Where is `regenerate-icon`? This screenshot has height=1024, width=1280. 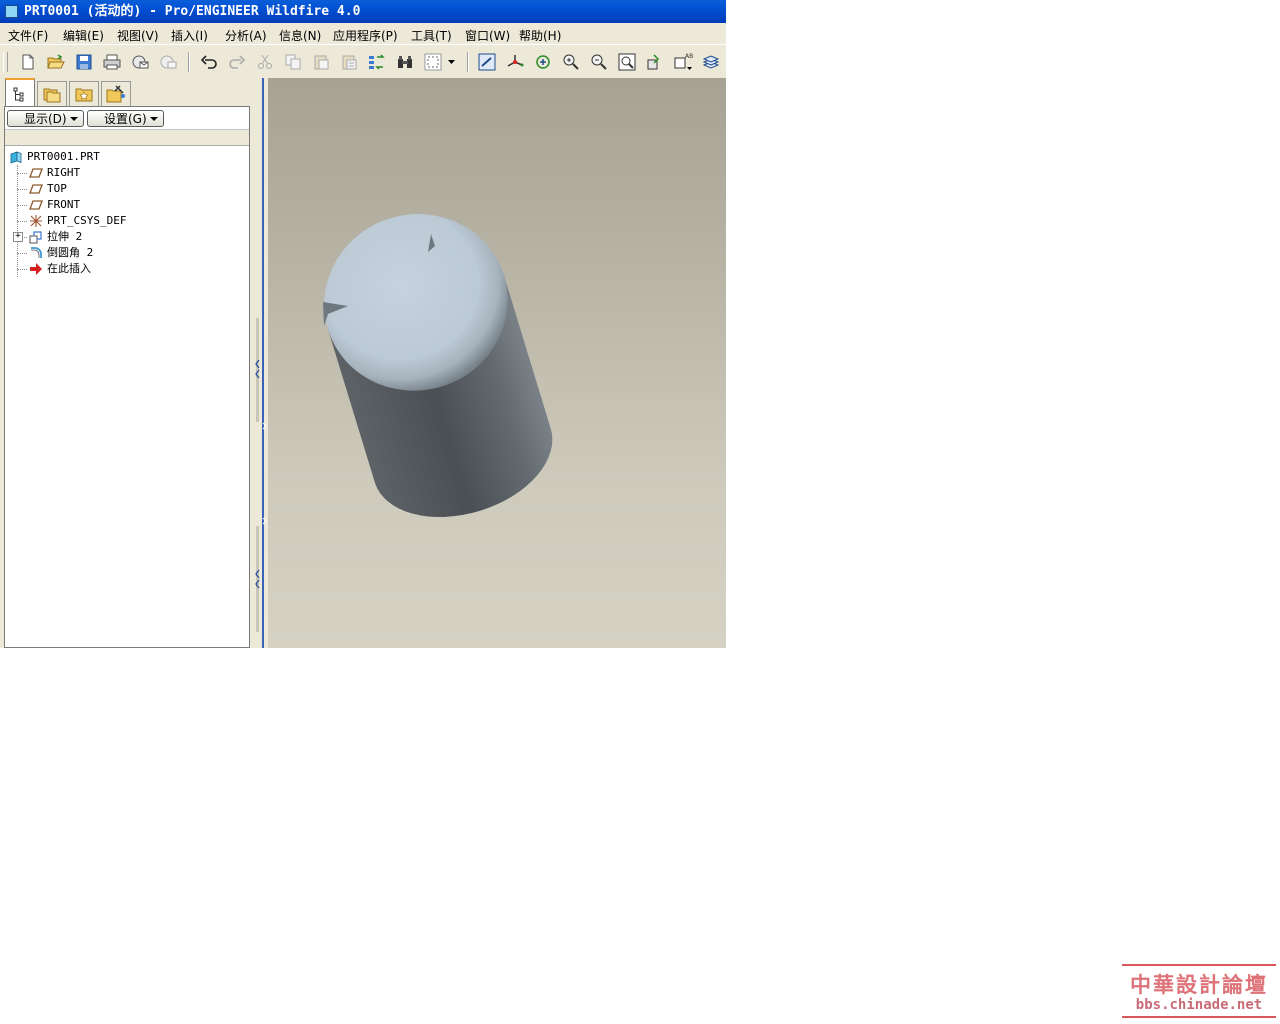
regenerate-icon is located at coordinates (377, 62).